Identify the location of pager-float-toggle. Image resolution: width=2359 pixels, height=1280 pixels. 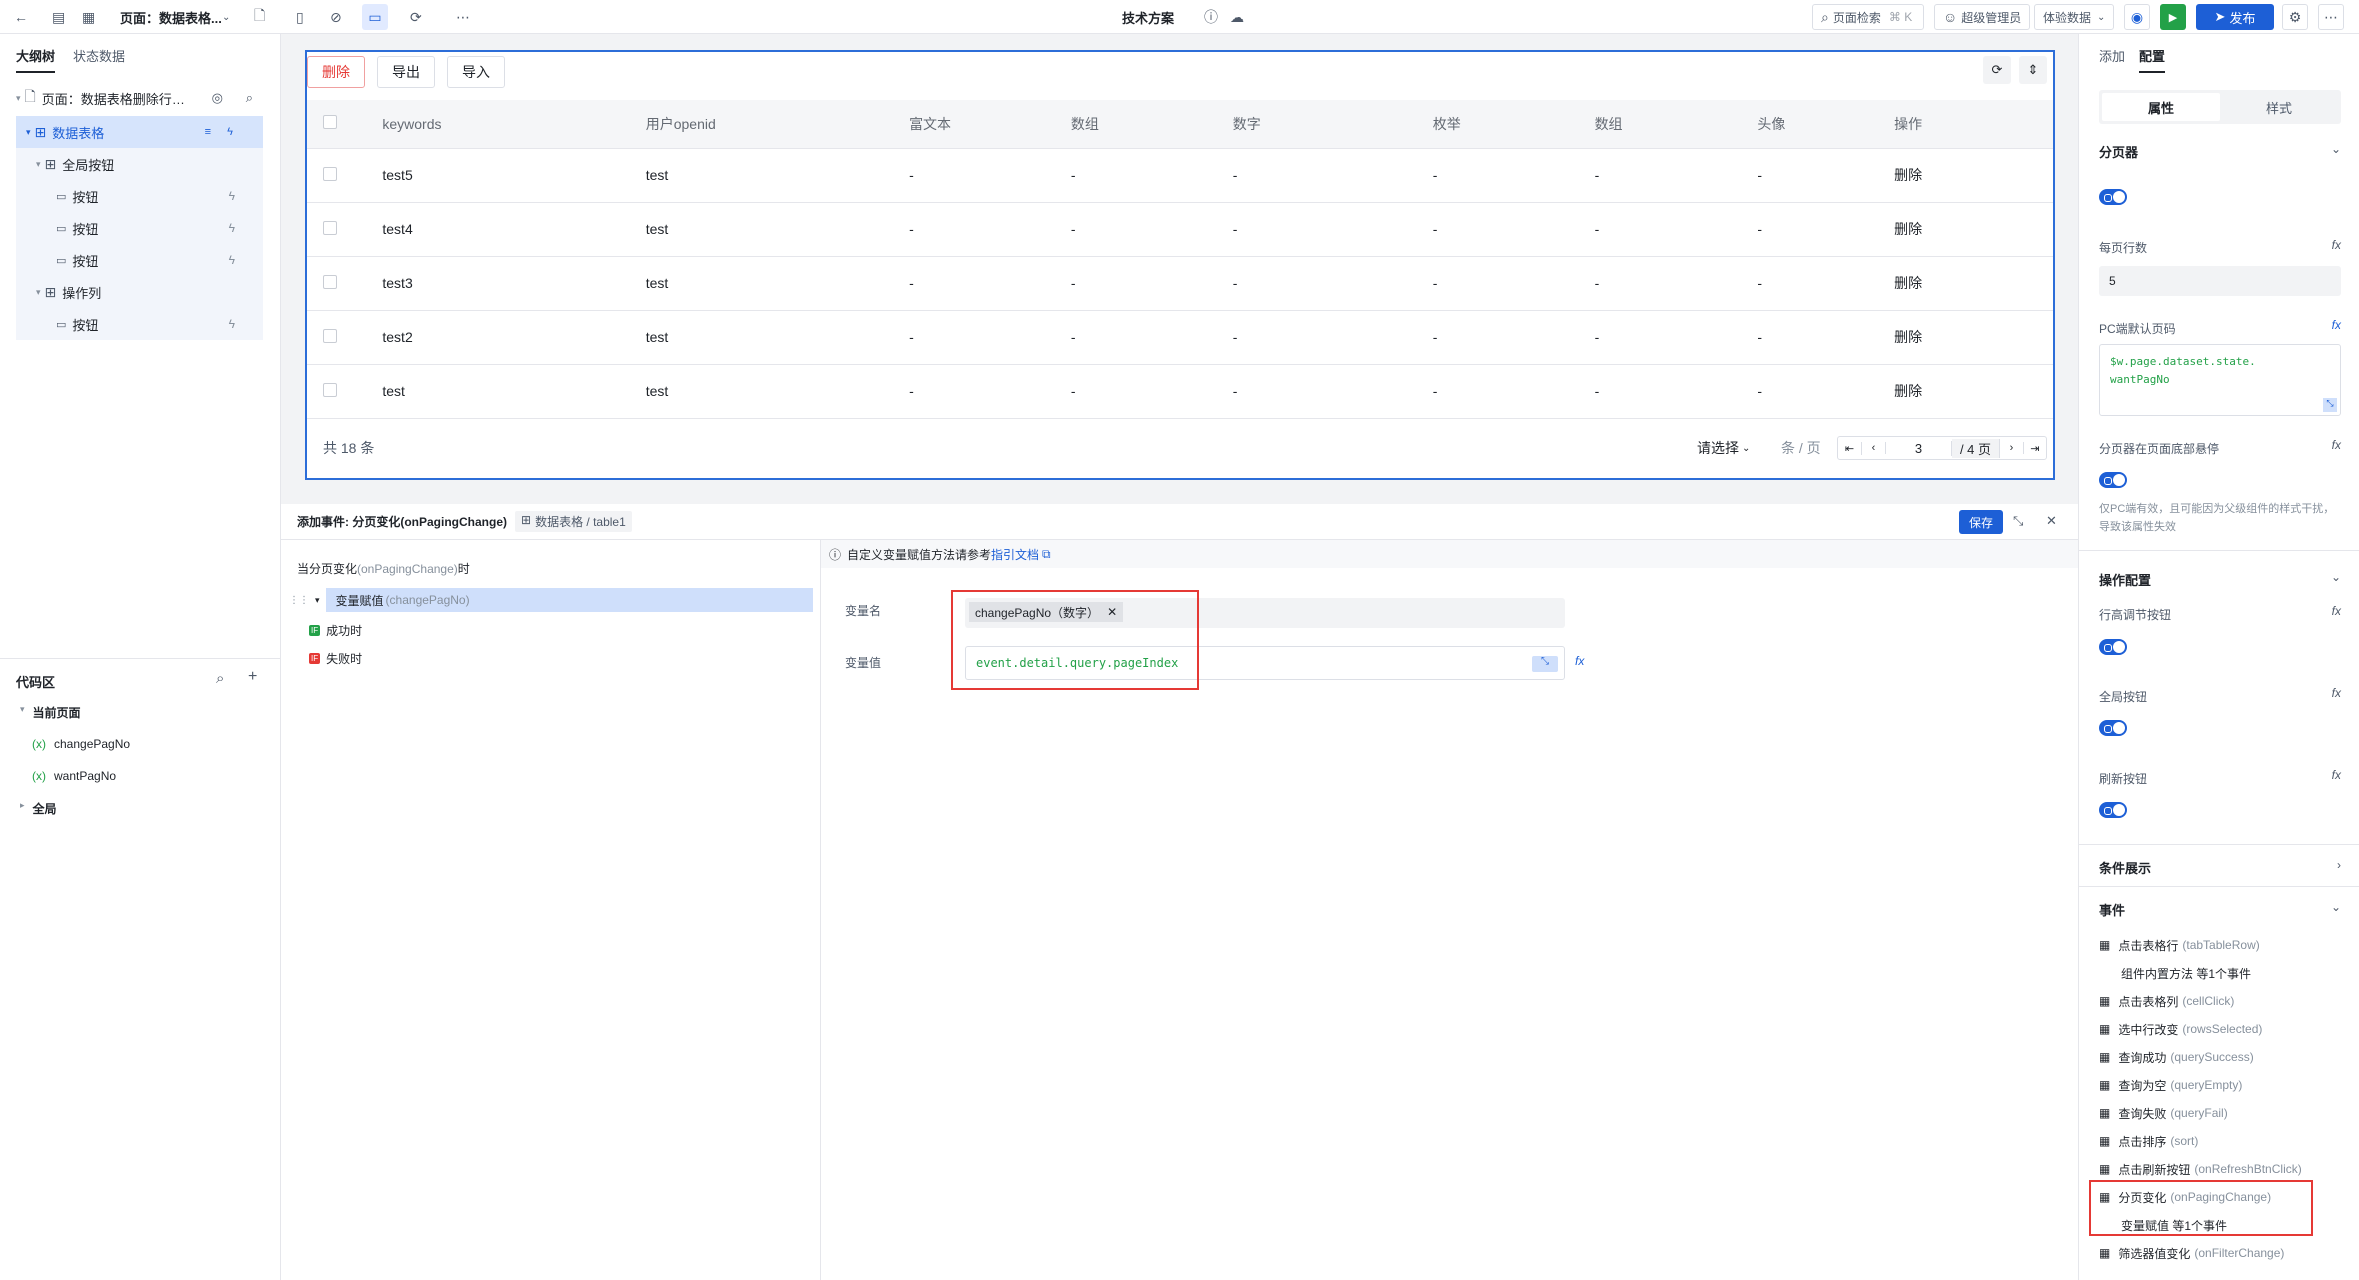
(2113, 480).